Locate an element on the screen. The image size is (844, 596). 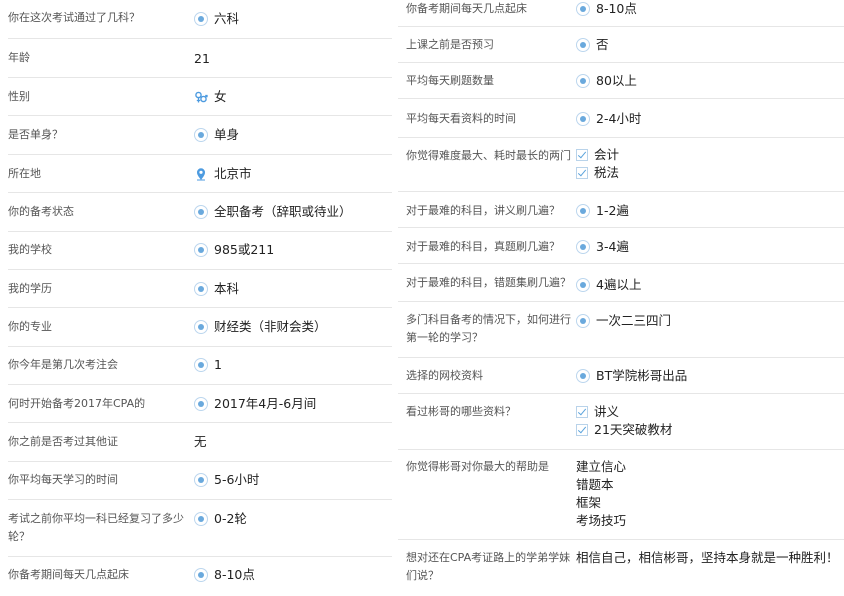
answer-text: 2-4小时 is located at coordinates (619, 118).